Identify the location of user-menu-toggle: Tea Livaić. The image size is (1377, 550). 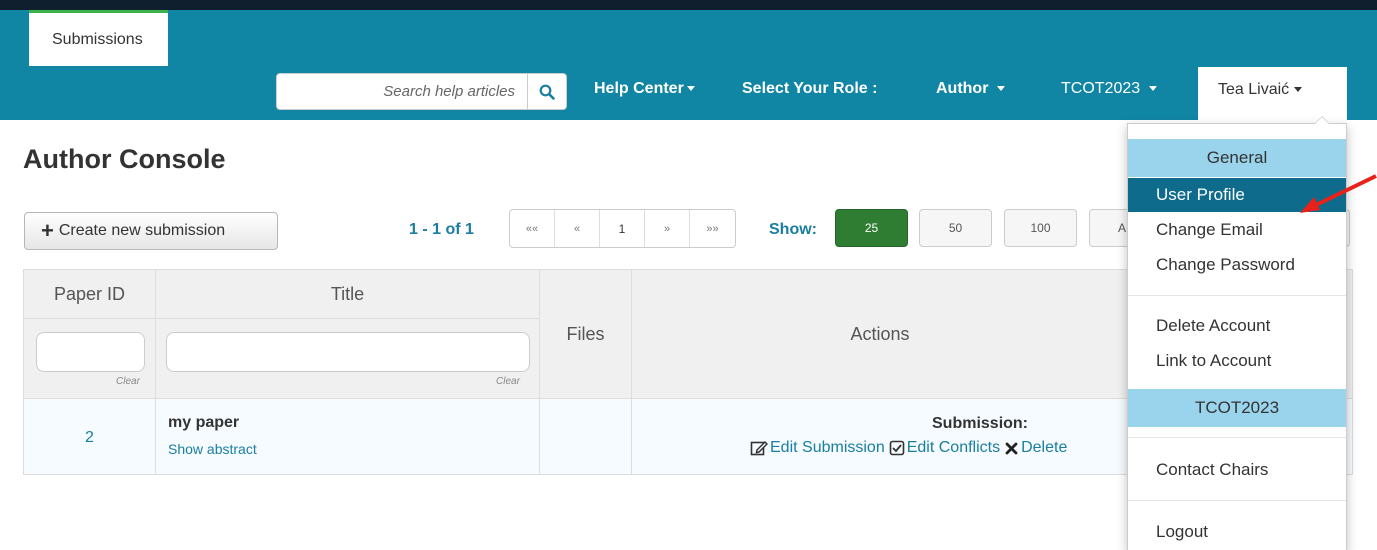
(1272, 93).